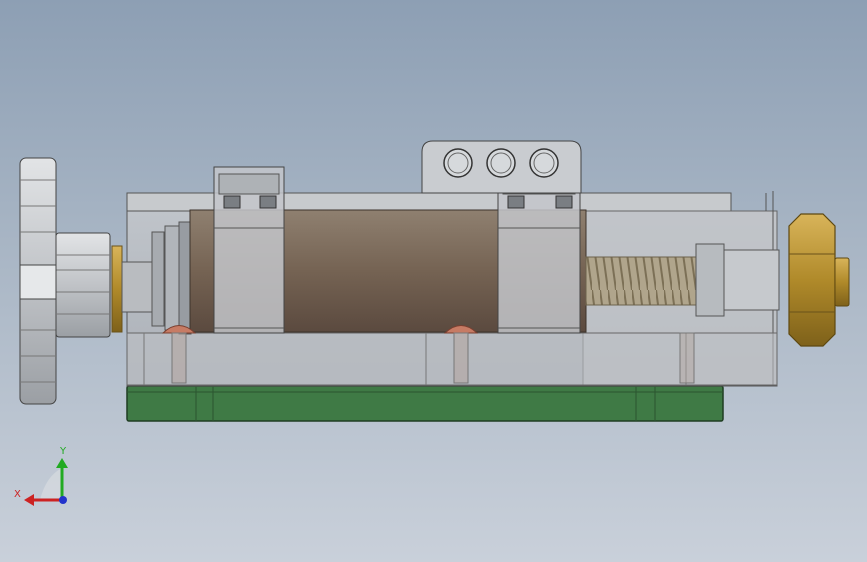  Describe the element at coordinates (151, 278) in the screenshot. I see `shaft-assembly` at that location.